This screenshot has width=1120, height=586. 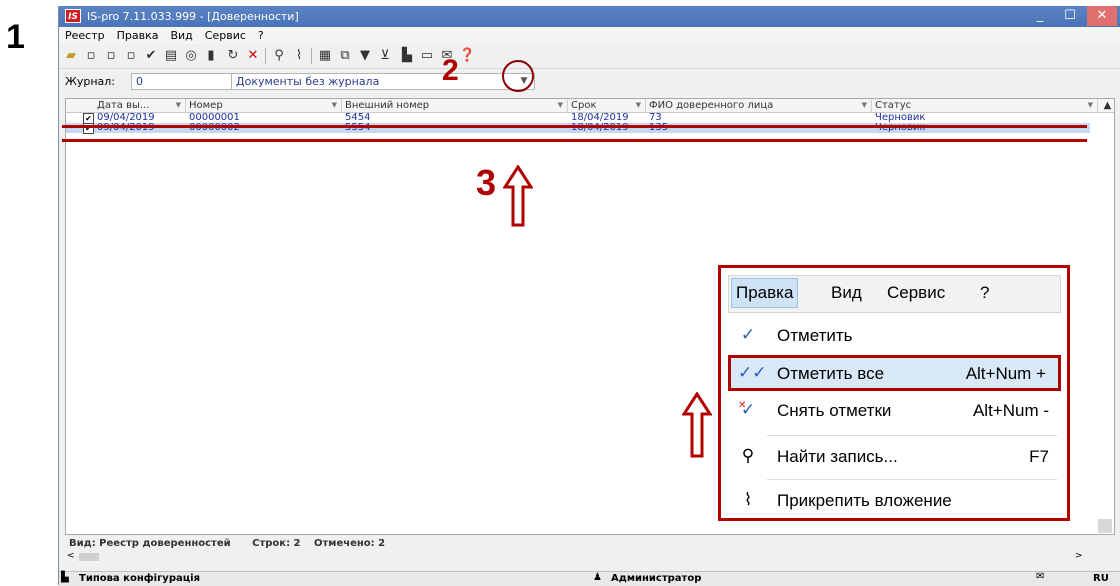 I want to click on menu-bar: Реестр Правка Вид Сервис?, so click(x=589, y=35).